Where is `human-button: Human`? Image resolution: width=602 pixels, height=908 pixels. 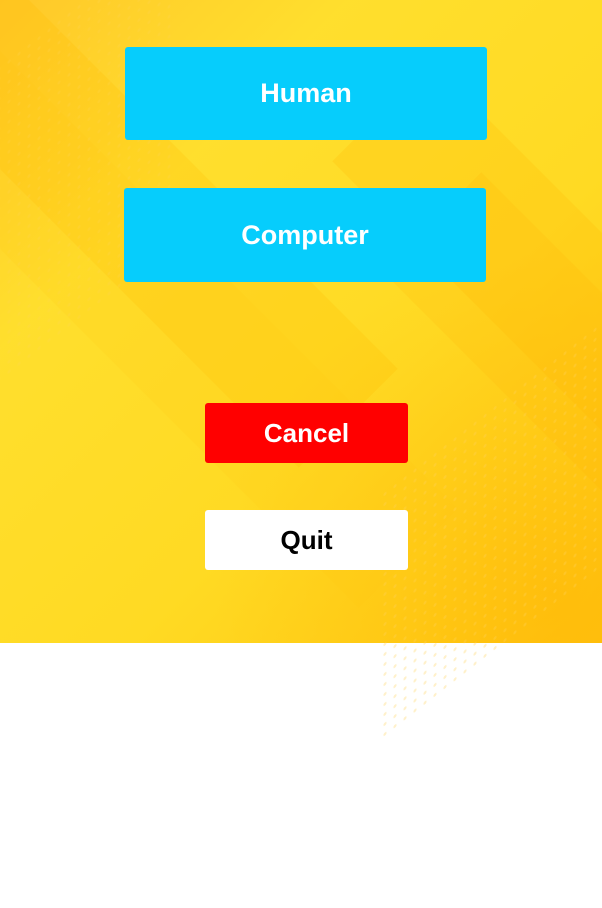 human-button: Human is located at coordinates (306, 93).